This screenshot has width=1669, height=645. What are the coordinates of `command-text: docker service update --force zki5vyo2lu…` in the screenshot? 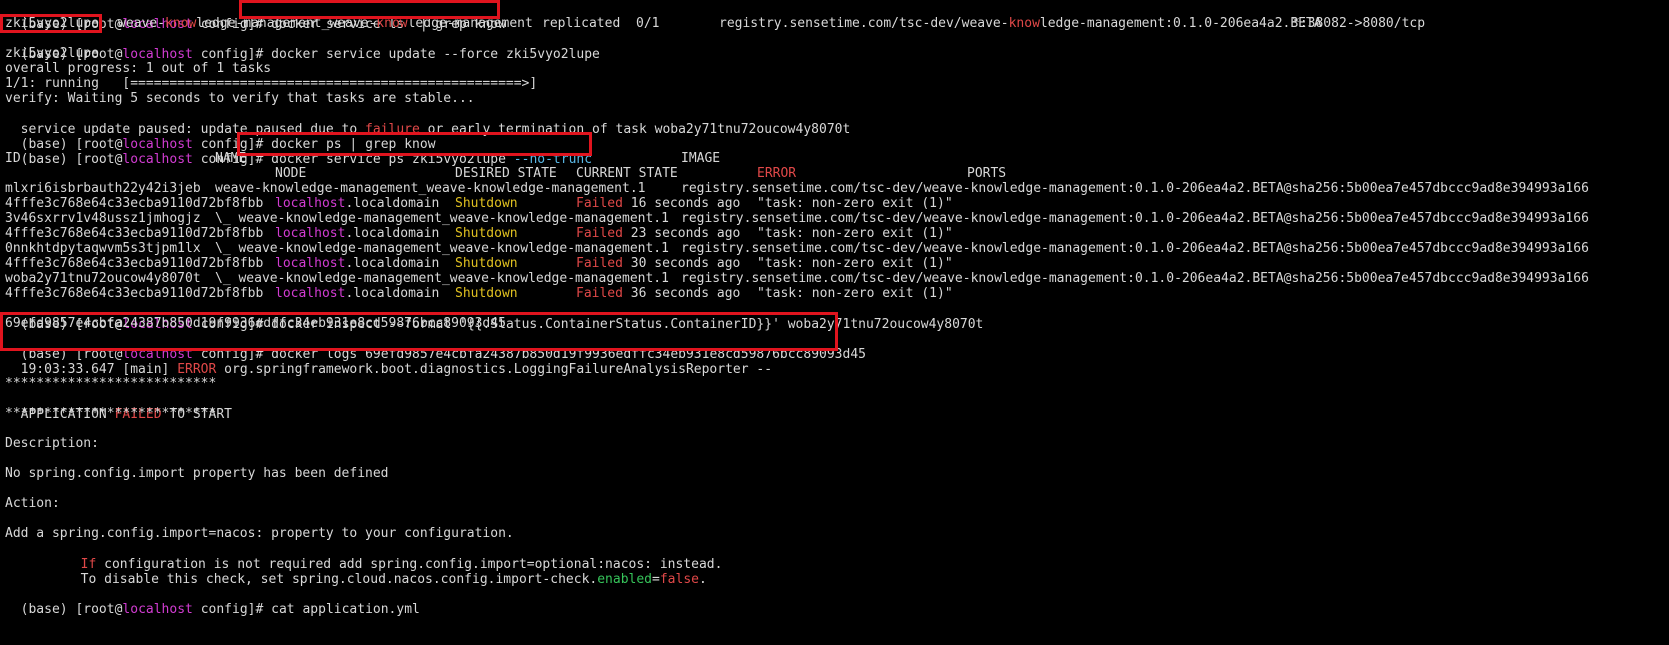 It's located at (435, 54).